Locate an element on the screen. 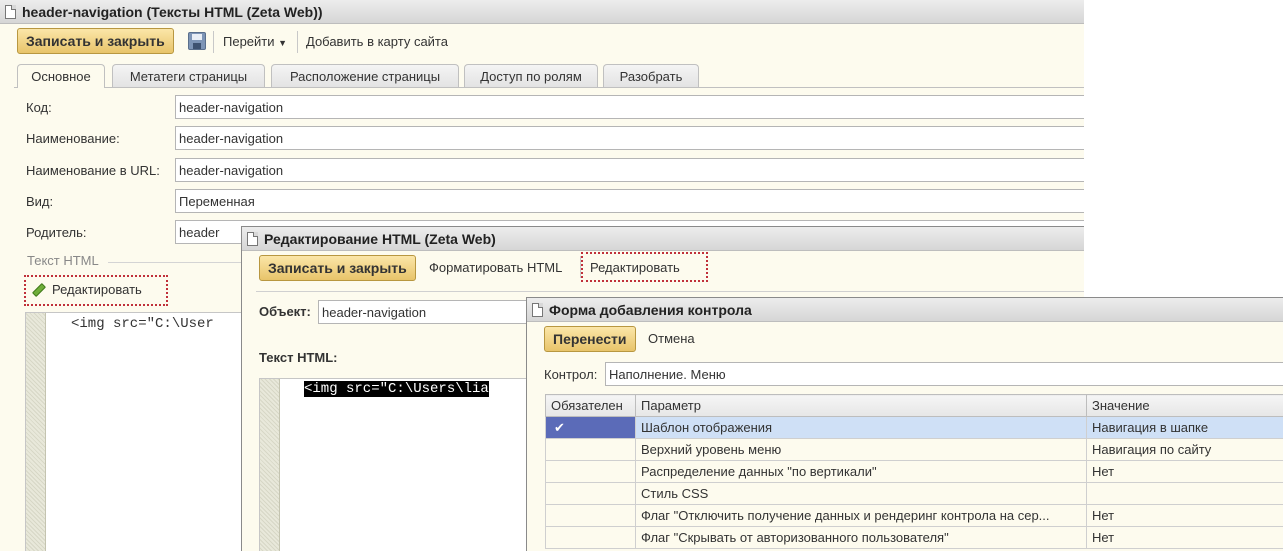 This screenshot has width=1283, height=551. edit-button-label: Редактировать is located at coordinates (97, 289).